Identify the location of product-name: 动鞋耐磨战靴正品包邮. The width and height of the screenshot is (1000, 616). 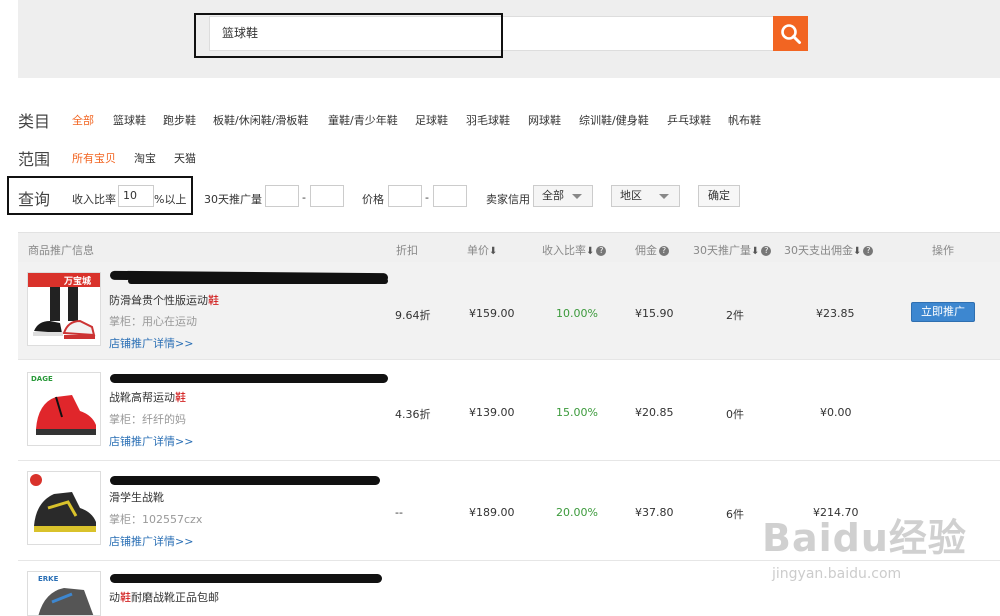
(164, 597).